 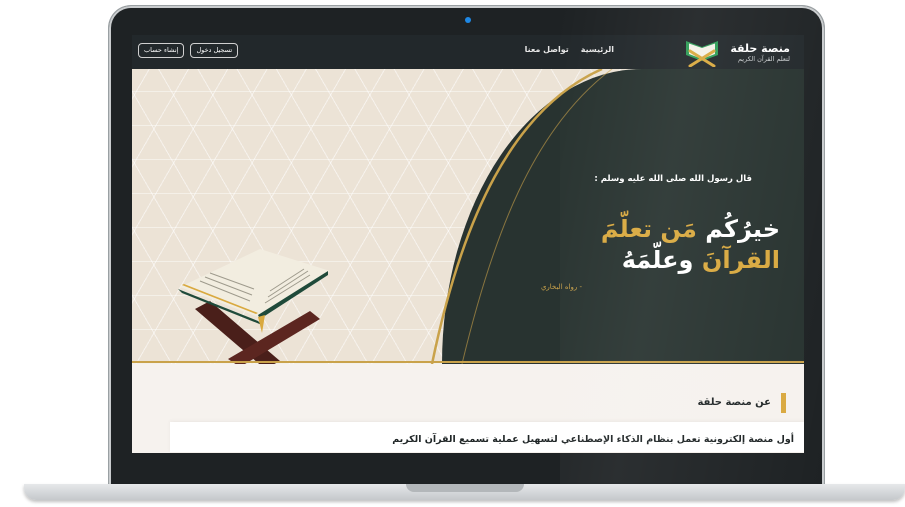 I want to click on hadith-word-white-1: خيرُكُم, so click(x=742, y=229).